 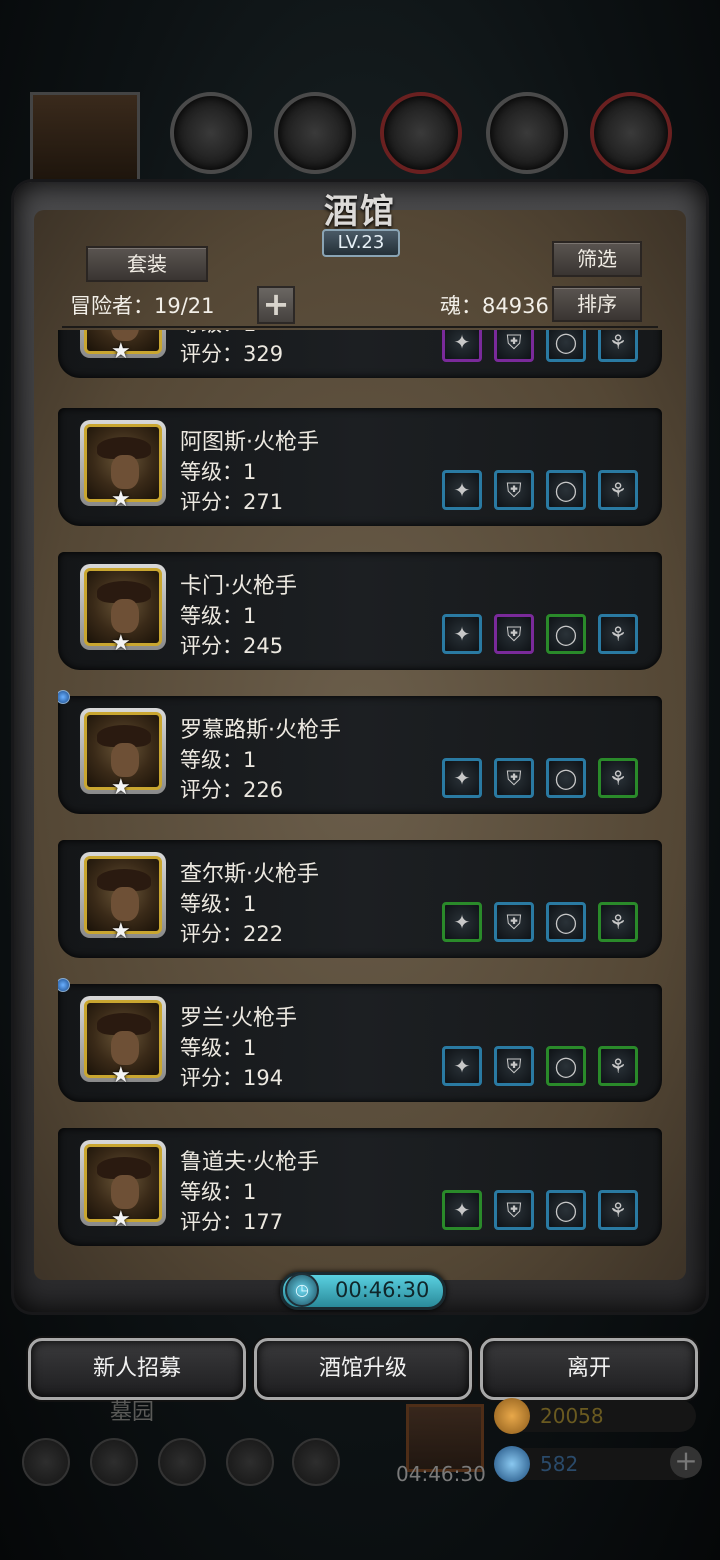 What do you see at coordinates (85, 143) in the screenshot?
I see `player-portrait` at bounding box center [85, 143].